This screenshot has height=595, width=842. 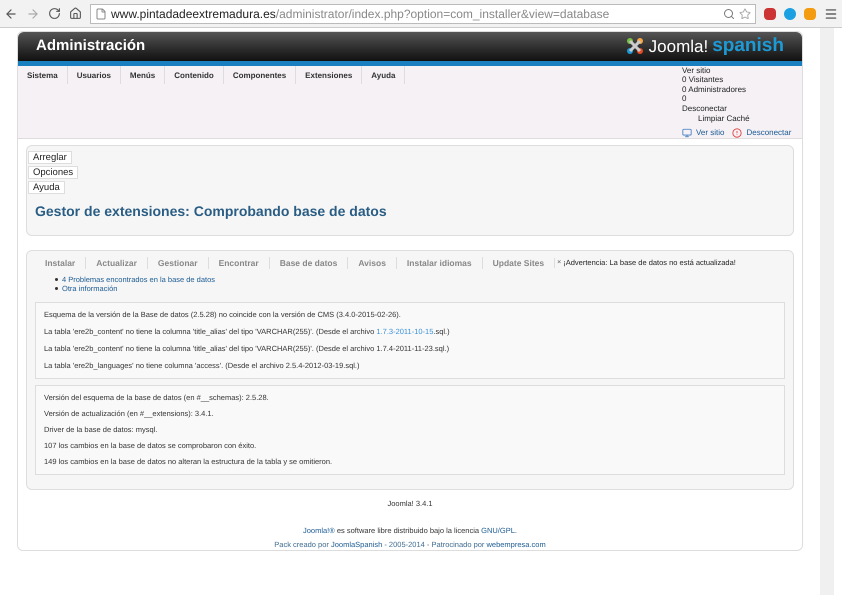 What do you see at coordinates (729, 14) in the screenshot?
I see `zoom-icon` at bounding box center [729, 14].